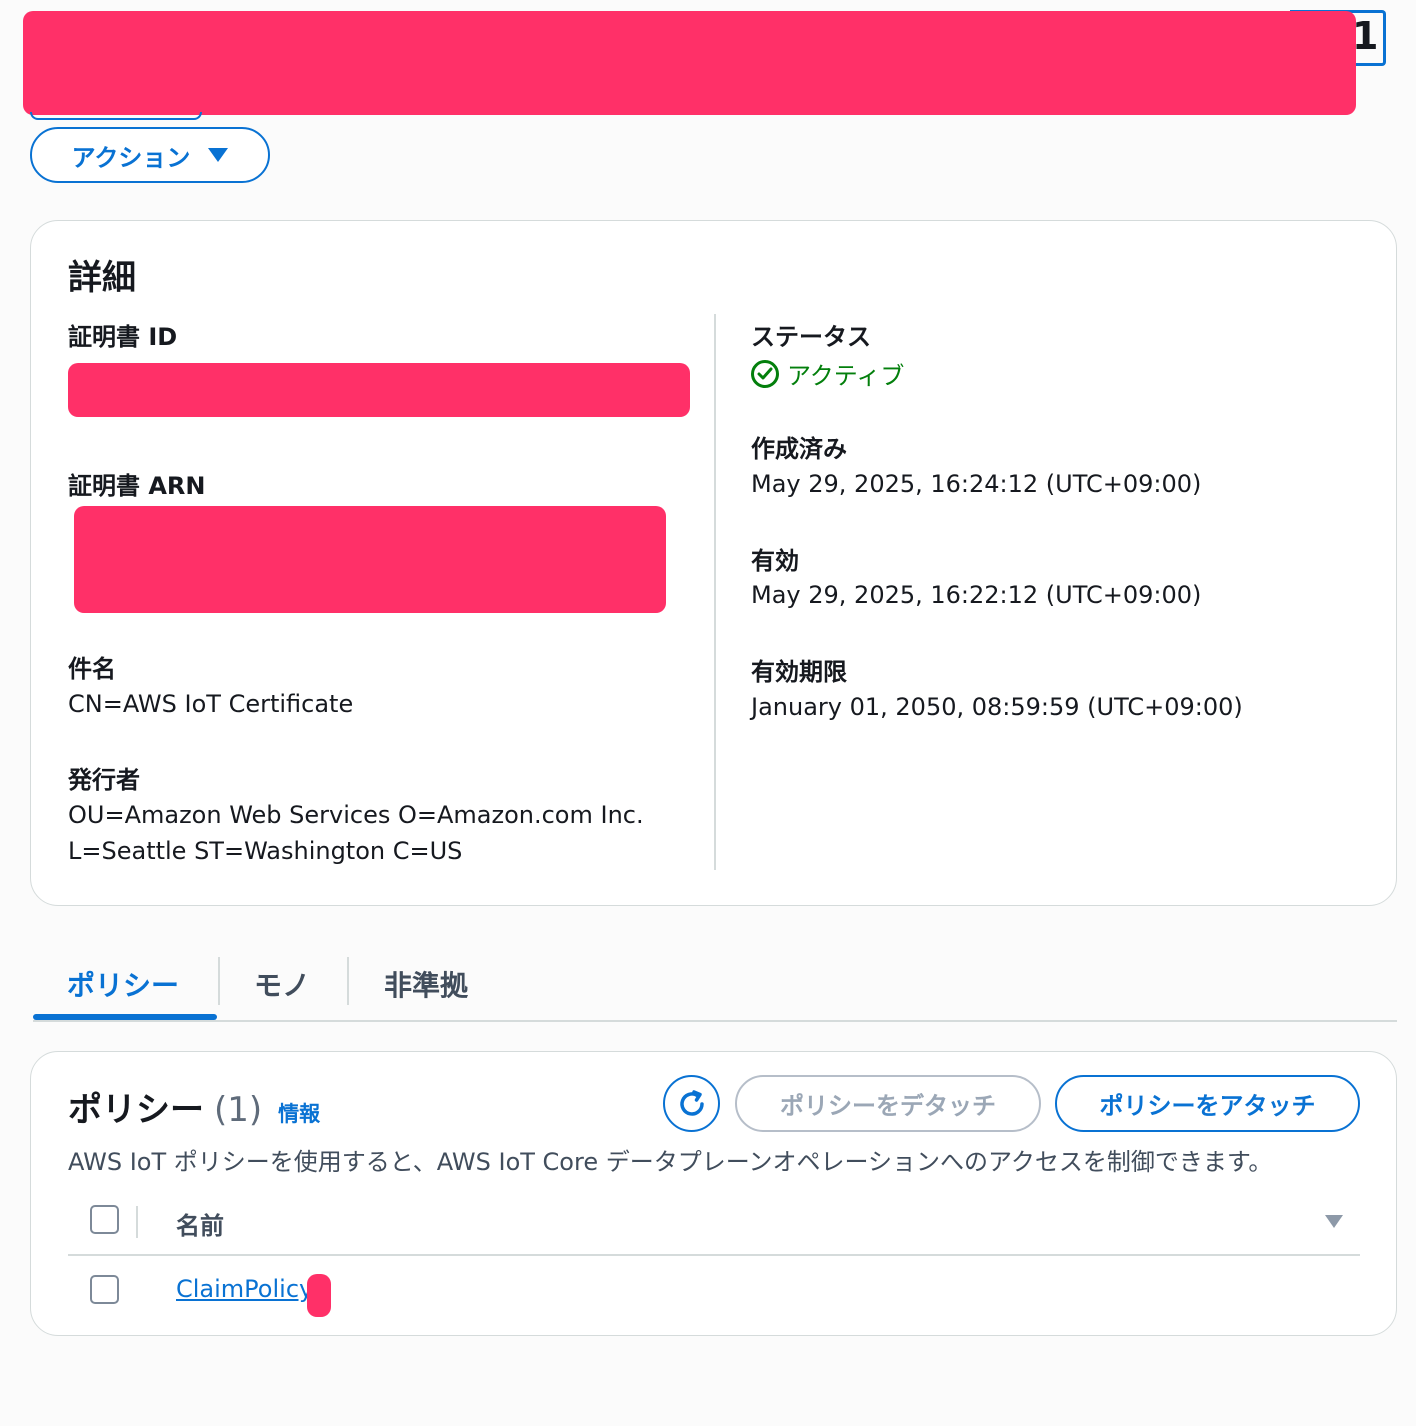 Image resolution: width=1416 pixels, height=1426 pixels. I want to click on redaction-certificate-id, so click(379, 390).